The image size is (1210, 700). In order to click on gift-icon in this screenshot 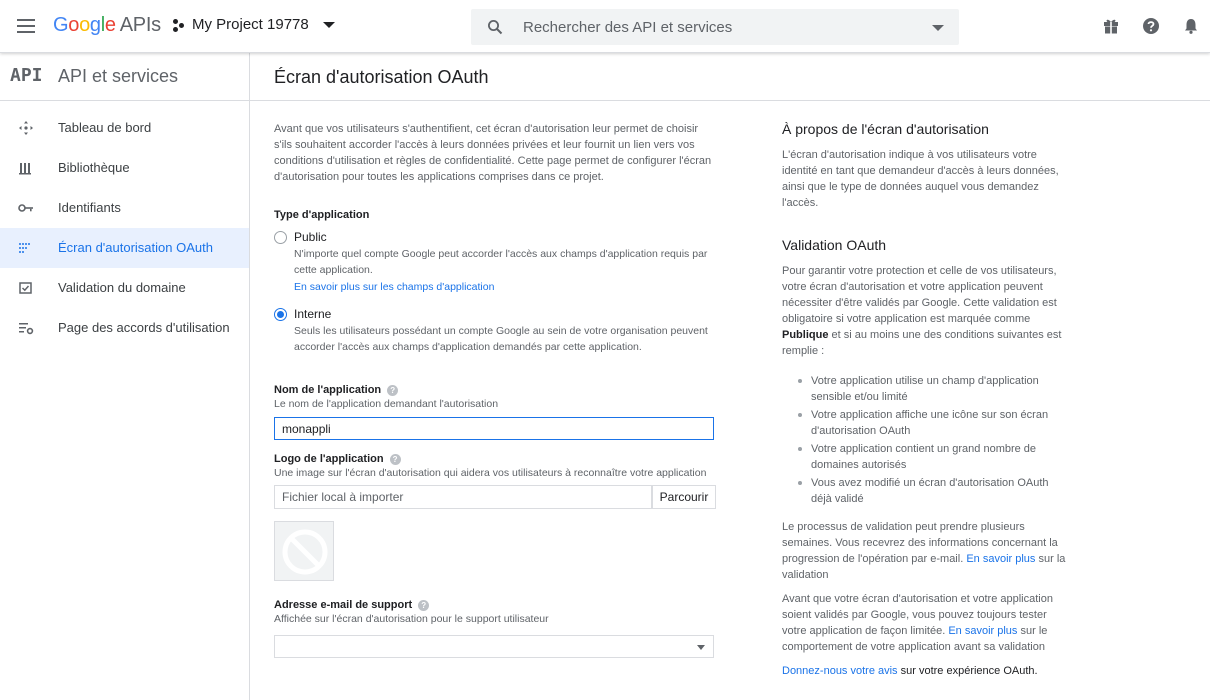, I will do `click(1111, 26)`.